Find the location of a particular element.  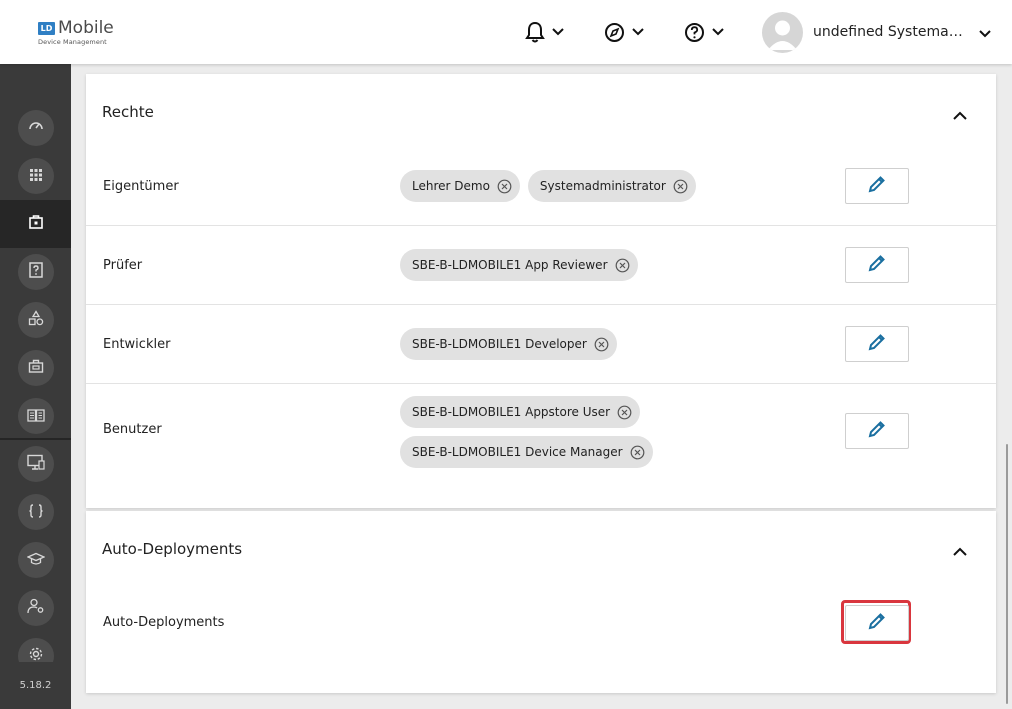

edit-auto-deployments-button is located at coordinates (877, 623).